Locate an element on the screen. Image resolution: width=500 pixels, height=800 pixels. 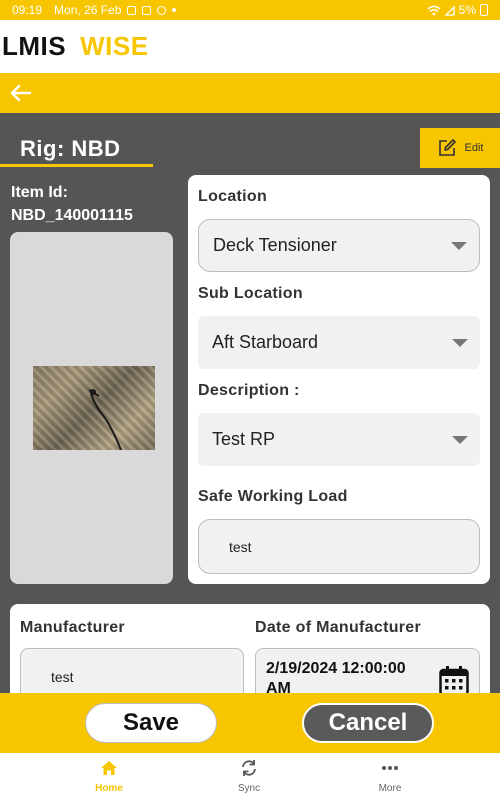
edit-button: Edit is located at coordinates (460, 148).